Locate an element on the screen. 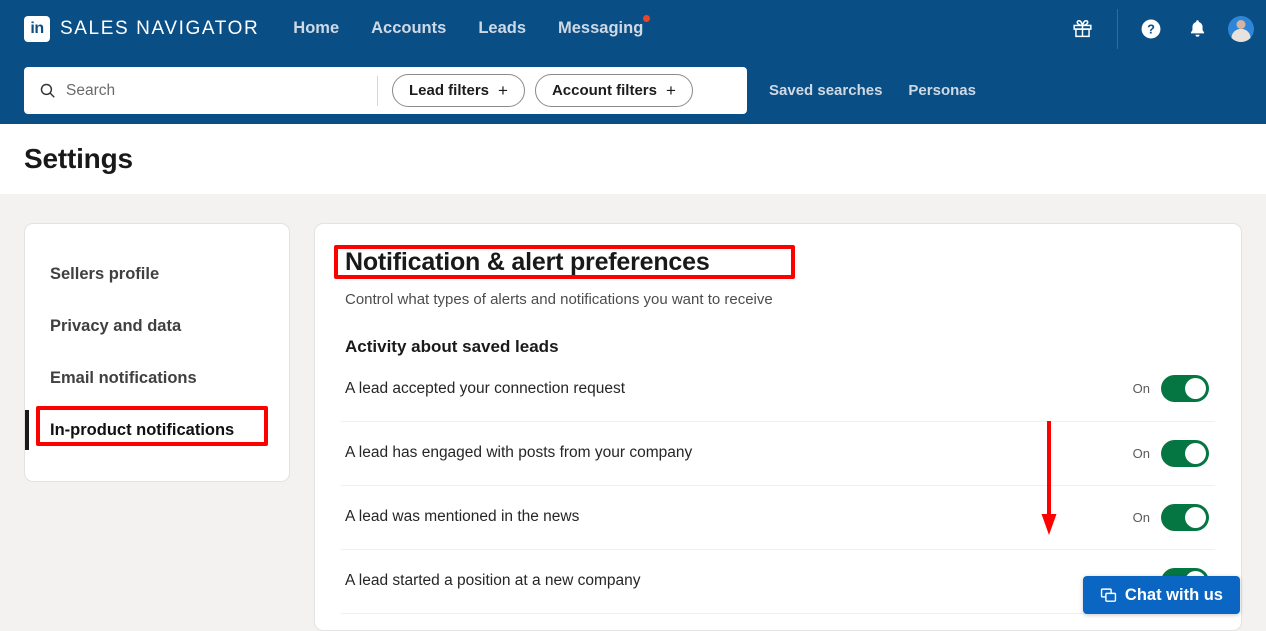  personas-link: Personas is located at coordinates (942, 90).